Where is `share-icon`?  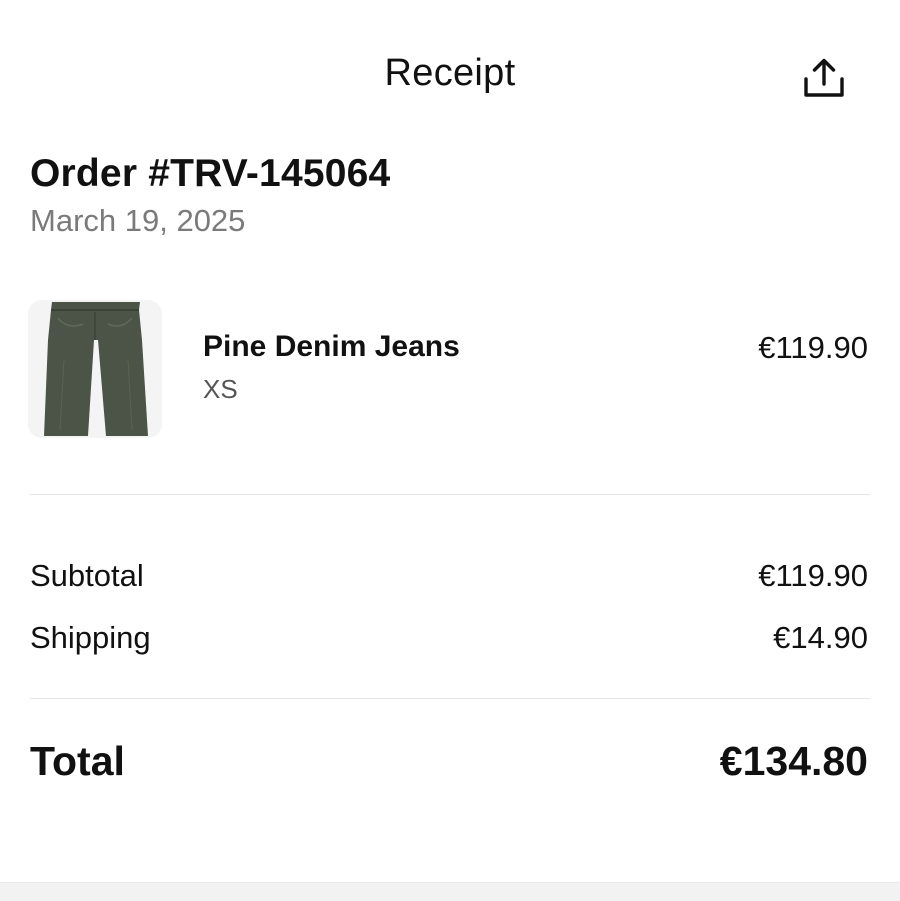 share-icon is located at coordinates (824, 77).